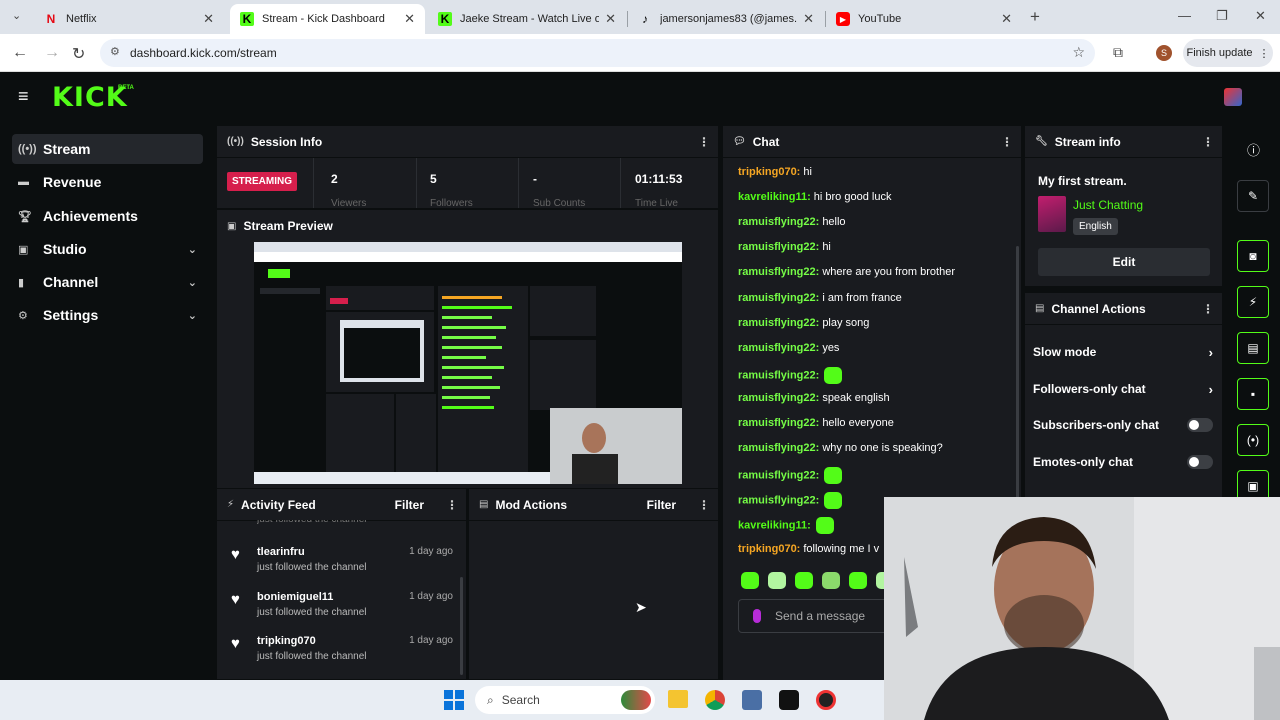 Image resolution: width=1280 pixels, height=720 pixels. What do you see at coordinates (286, 641) in the screenshot?
I see `follower-name: tripking070` at bounding box center [286, 641].